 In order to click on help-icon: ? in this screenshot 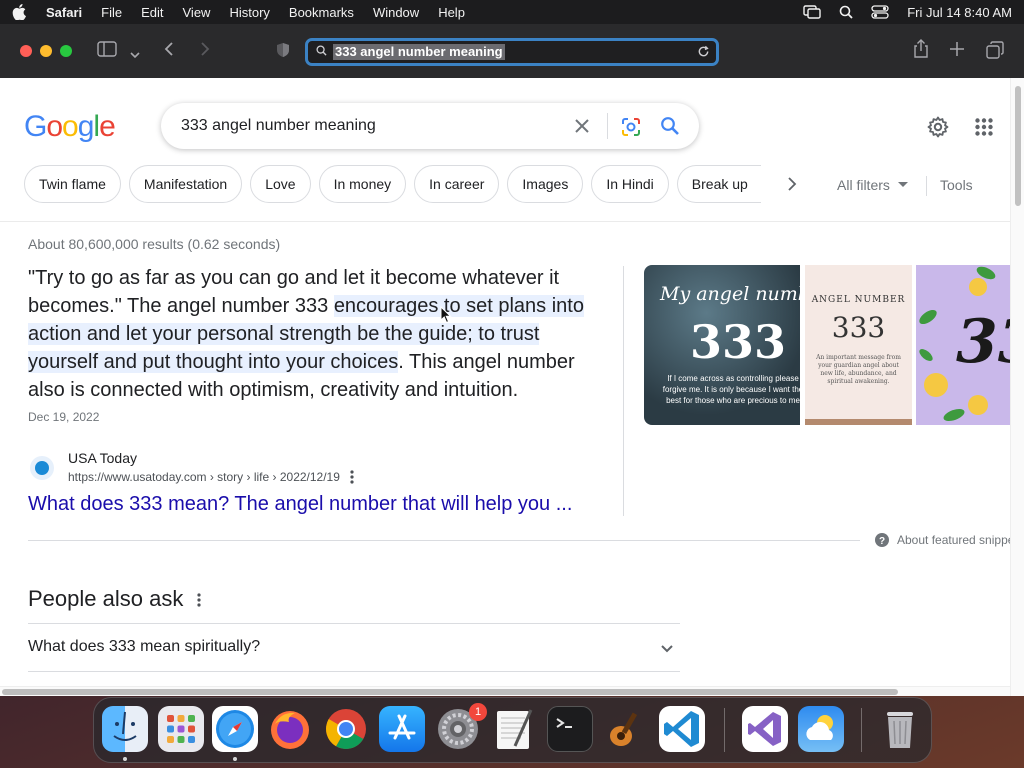, I will do `click(882, 540)`.